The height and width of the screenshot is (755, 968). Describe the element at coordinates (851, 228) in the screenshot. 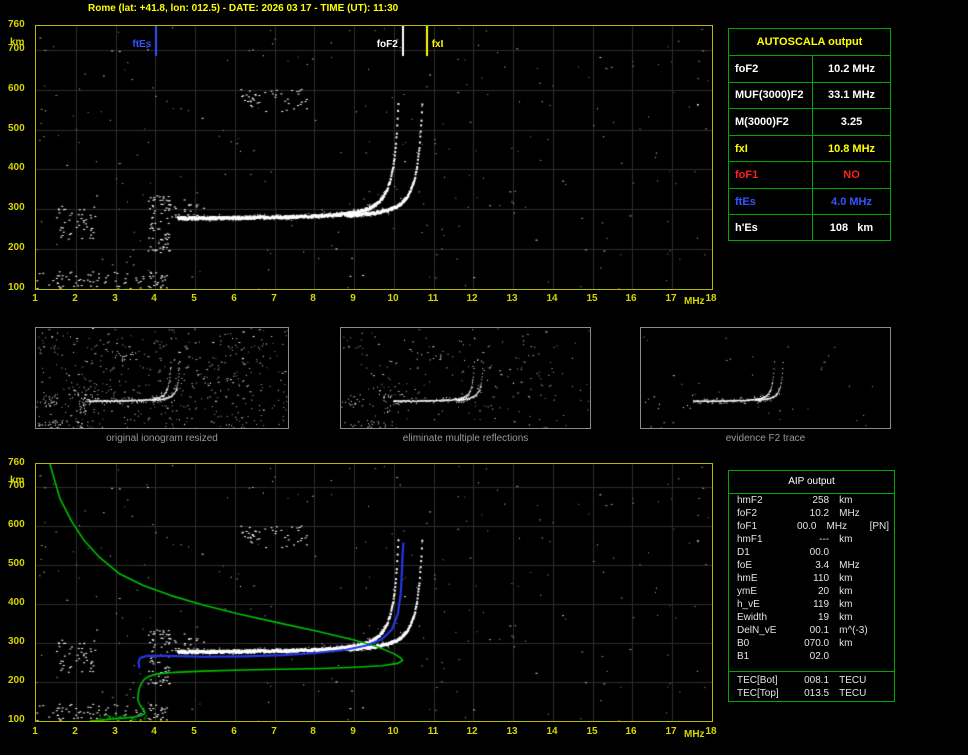

I see `autoscala-param-value: 108 km` at that location.